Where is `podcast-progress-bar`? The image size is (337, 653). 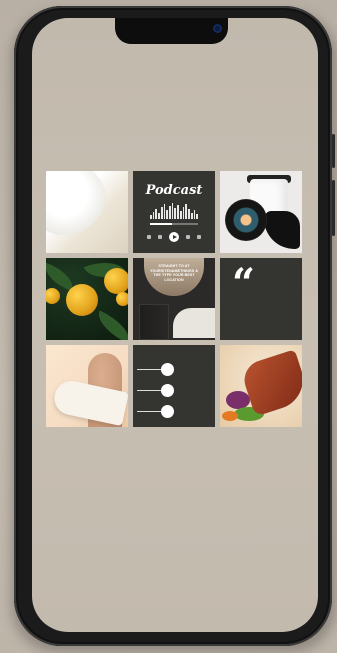 podcast-progress-bar is located at coordinates (174, 224).